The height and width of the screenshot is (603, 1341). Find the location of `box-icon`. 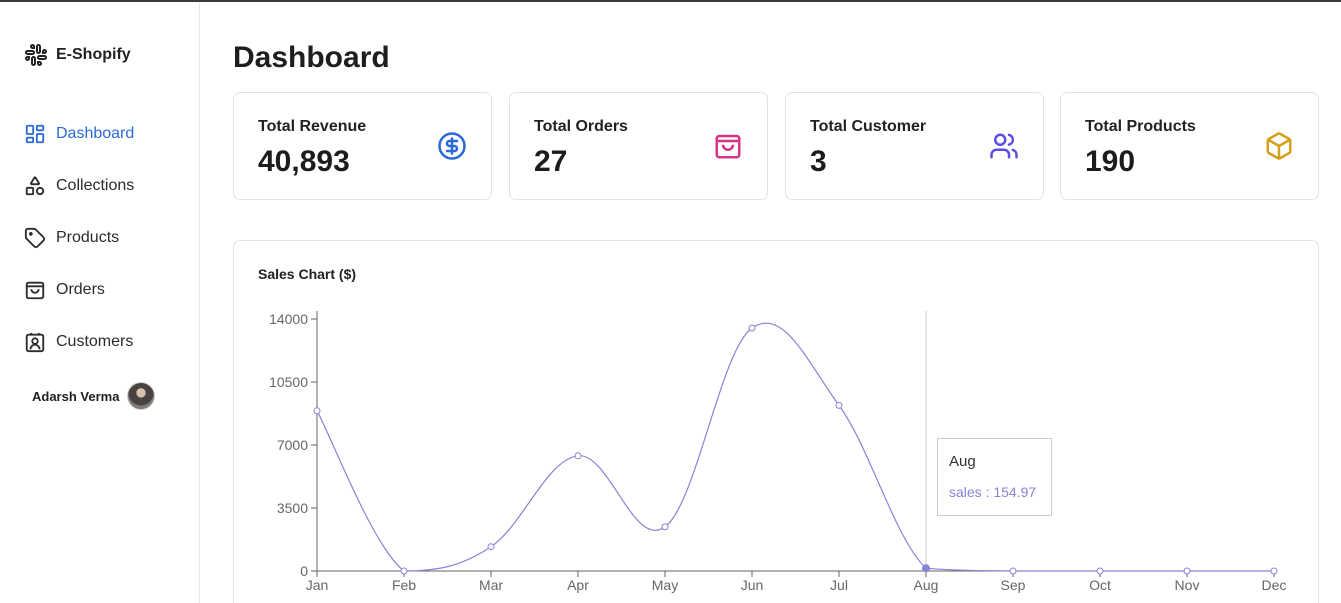

box-icon is located at coordinates (1279, 146).